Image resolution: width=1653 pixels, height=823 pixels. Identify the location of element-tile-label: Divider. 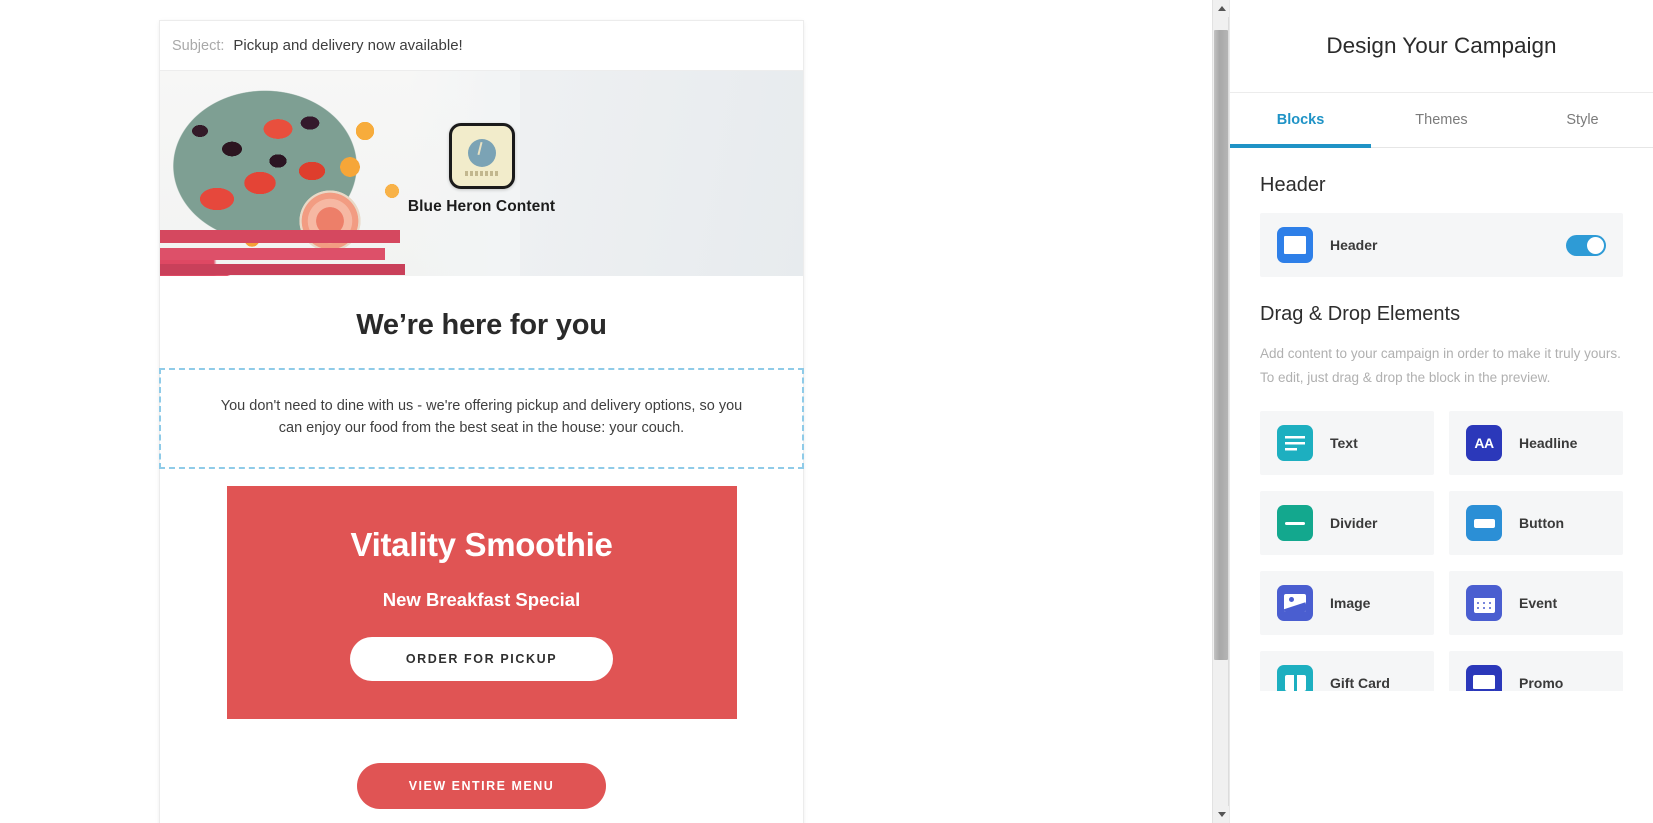
(1354, 523).